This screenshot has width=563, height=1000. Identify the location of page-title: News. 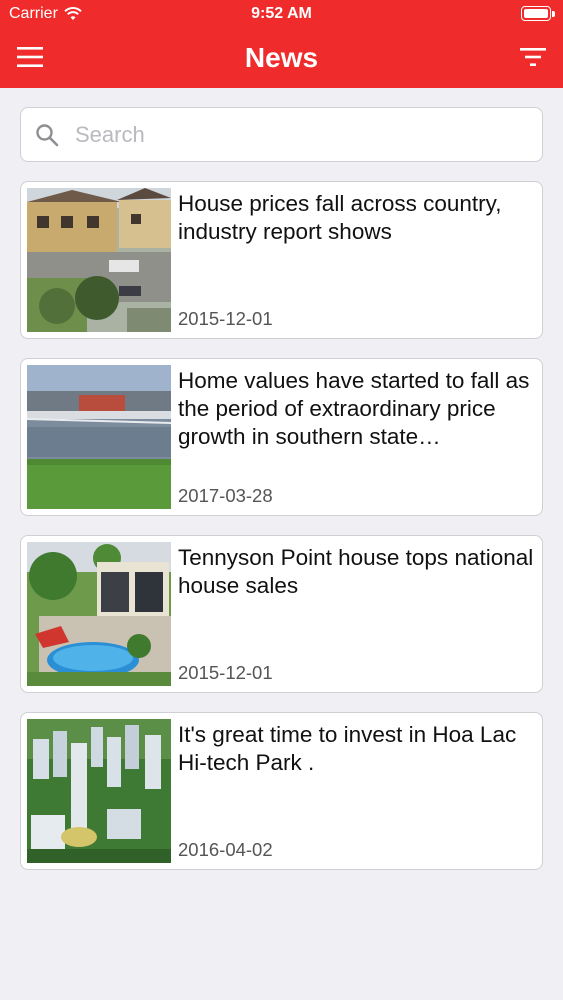
(281, 57).